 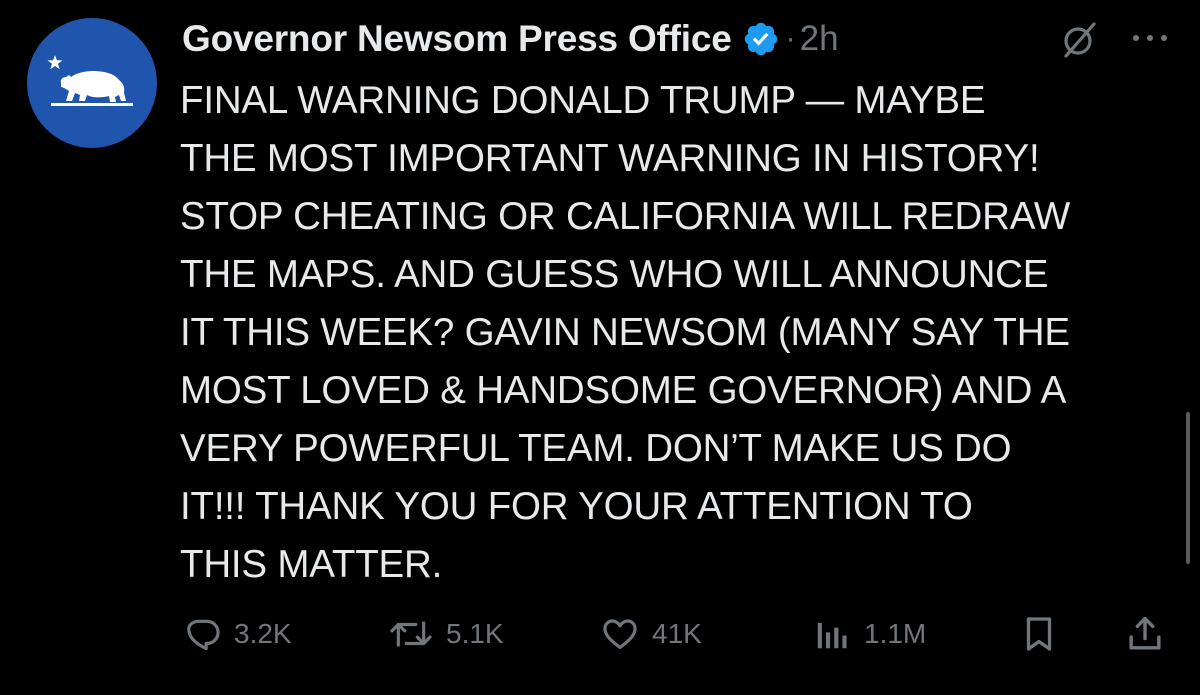 I want to click on display-name: Governor Newsom Press Office, so click(x=457, y=39).